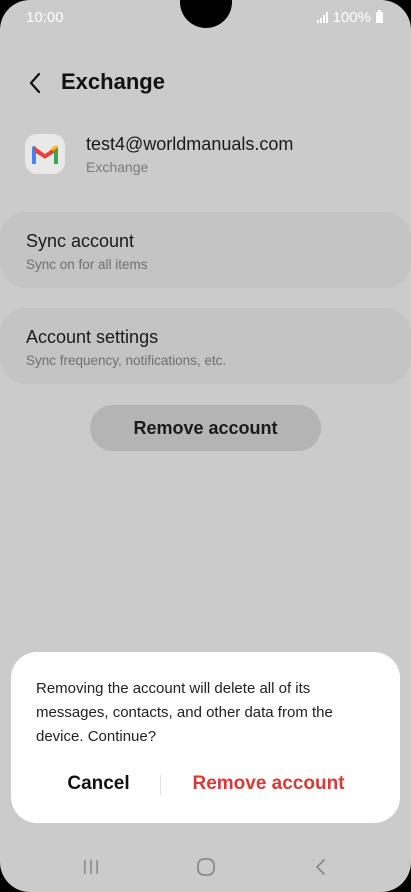 The width and height of the screenshot is (411, 892). Describe the element at coordinates (205, 250) in the screenshot. I see `sync-account-item: Sync account Sync on for all items` at that location.